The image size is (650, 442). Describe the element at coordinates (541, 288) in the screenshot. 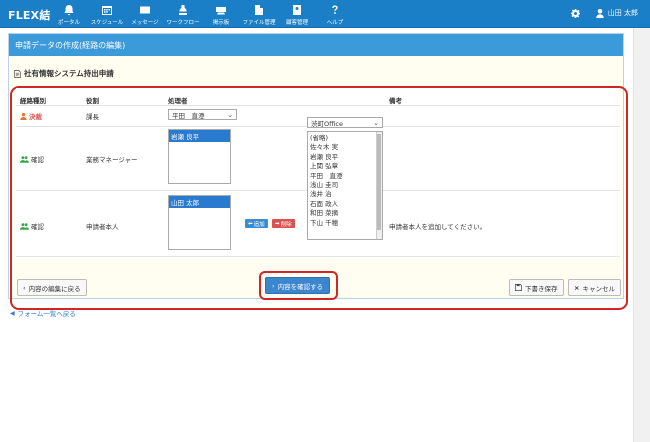

I see `save-draft-label: 下書き保存` at that location.